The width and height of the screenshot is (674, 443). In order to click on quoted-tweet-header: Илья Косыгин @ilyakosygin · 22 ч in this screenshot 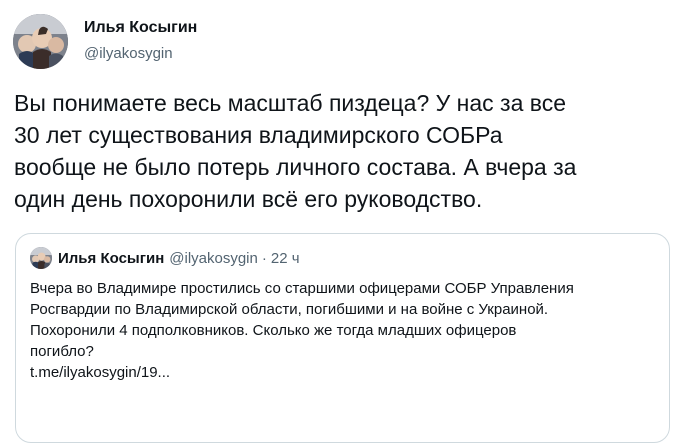, I will do `click(165, 258)`.